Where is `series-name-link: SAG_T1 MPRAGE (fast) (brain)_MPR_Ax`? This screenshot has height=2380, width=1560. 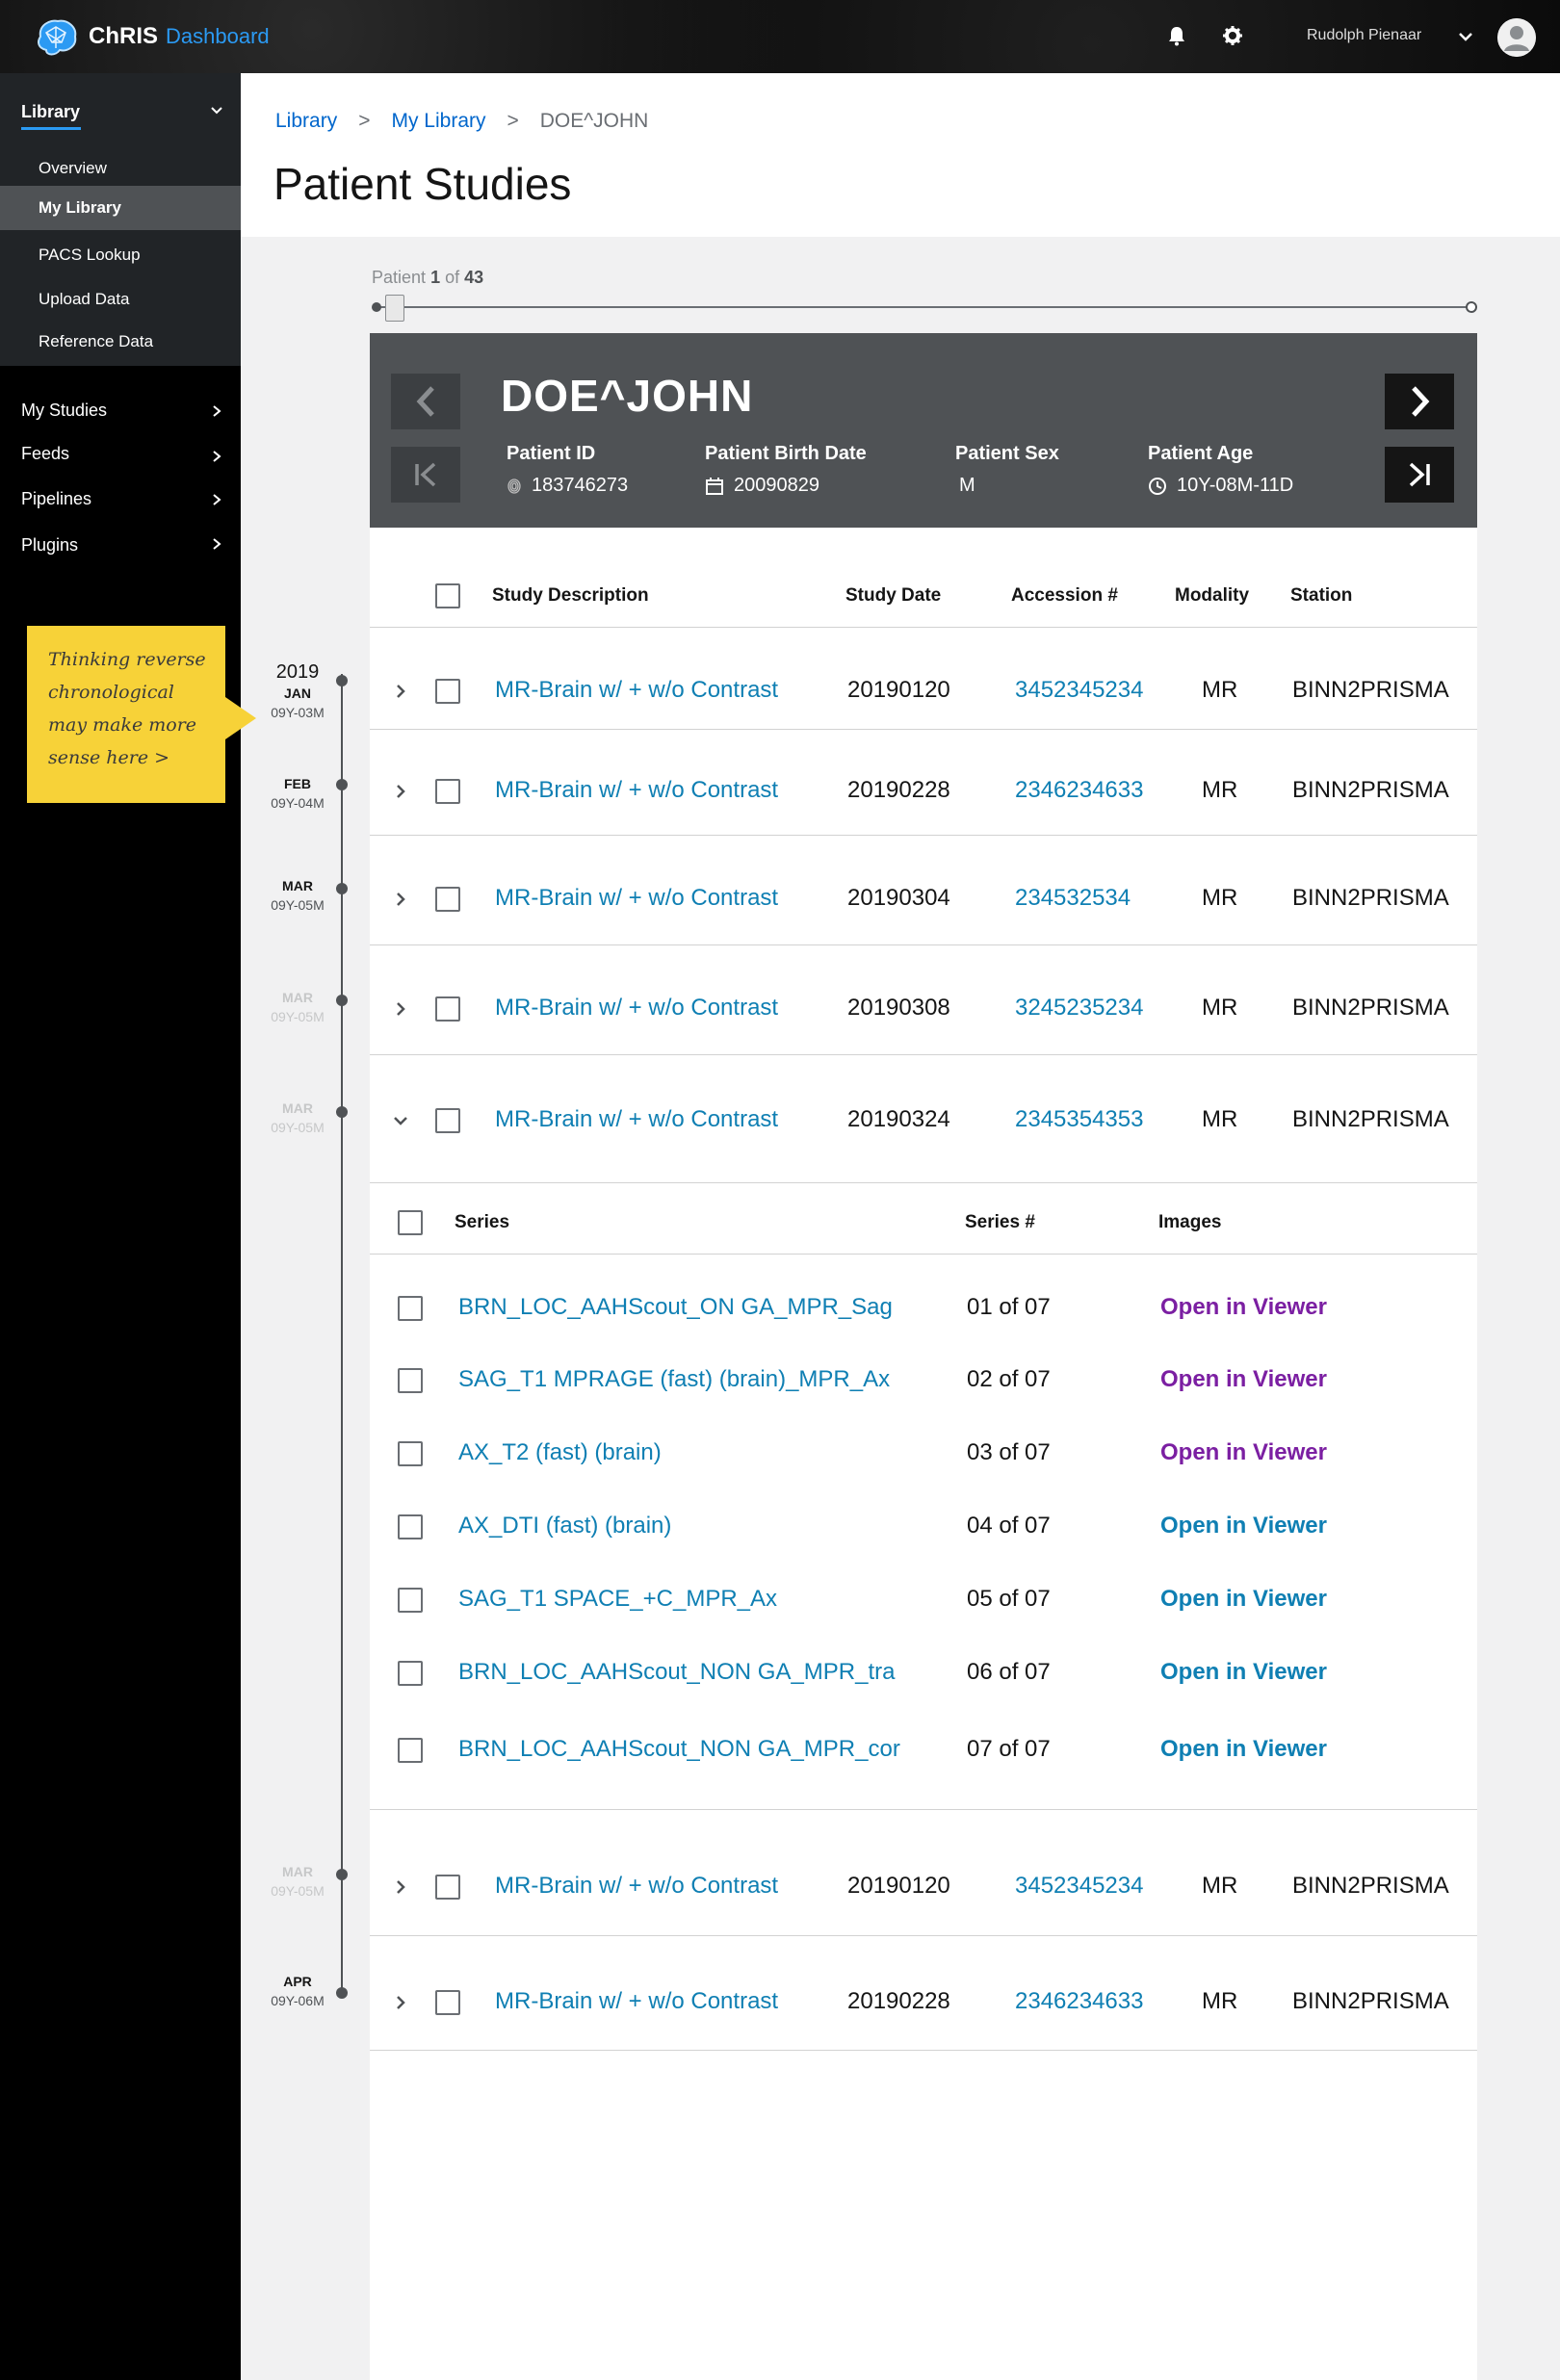 series-name-link: SAG_T1 MPRAGE (fast) (brain)_MPR_Ax is located at coordinates (674, 1379).